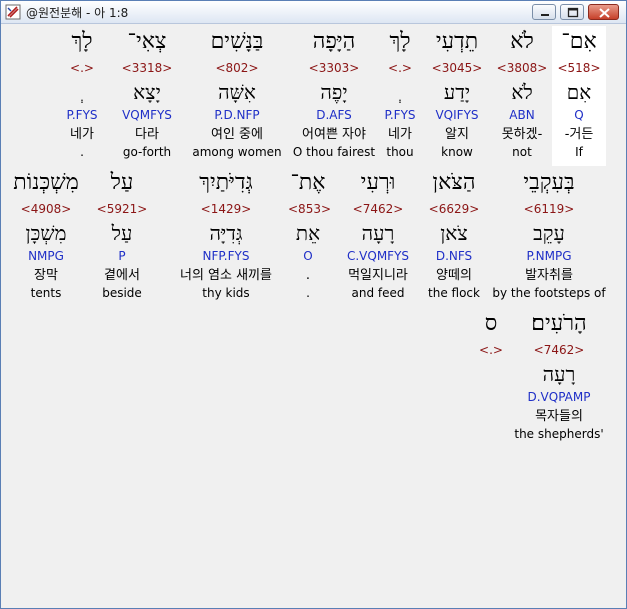 The height and width of the screenshot is (609, 627). What do you see at coordinates (82, 96) in the screenshot?
I see `word-cell: לָךְ <.>ְ P.FYS 네가.` at bounding box center [82, 96].